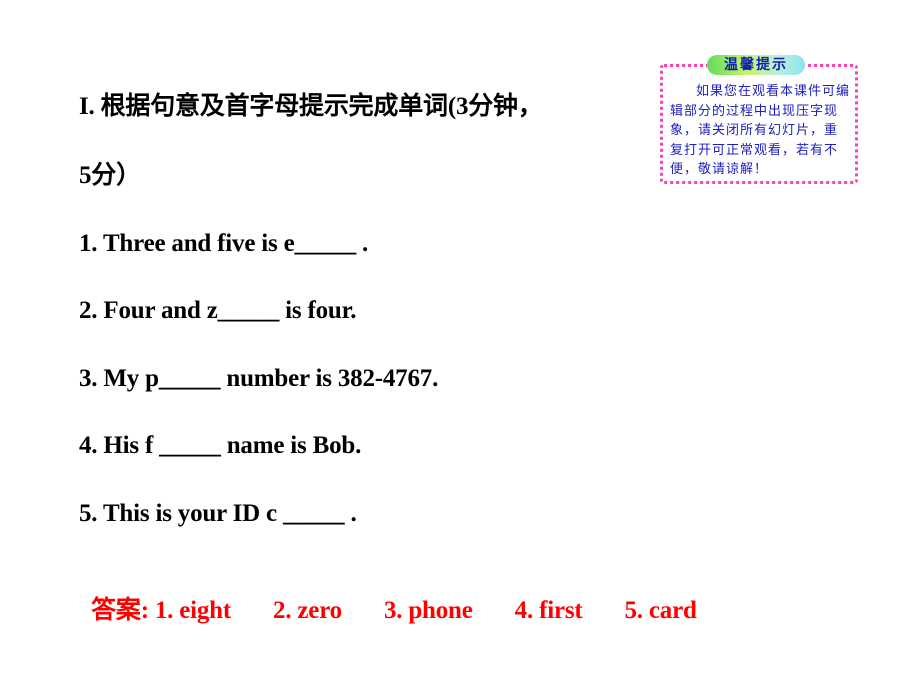 The image size is (920, 690). I want to click on exercise-title: I. 根据句意及首字母提示完成单词(3分钟，, so click(311, 106).